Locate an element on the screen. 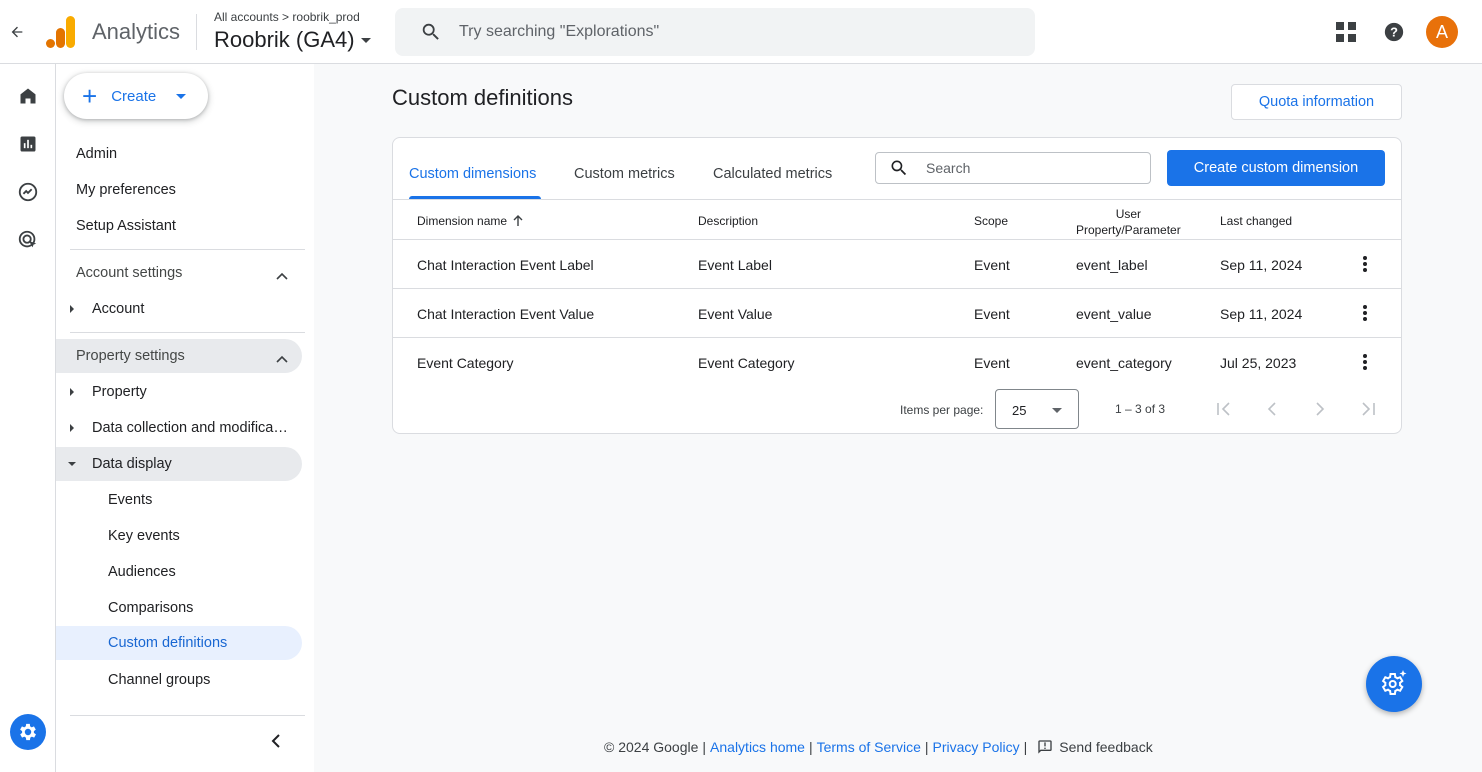  cell-dimension-name: Chat Interaction Event Label is located at coordinates (505, 265).